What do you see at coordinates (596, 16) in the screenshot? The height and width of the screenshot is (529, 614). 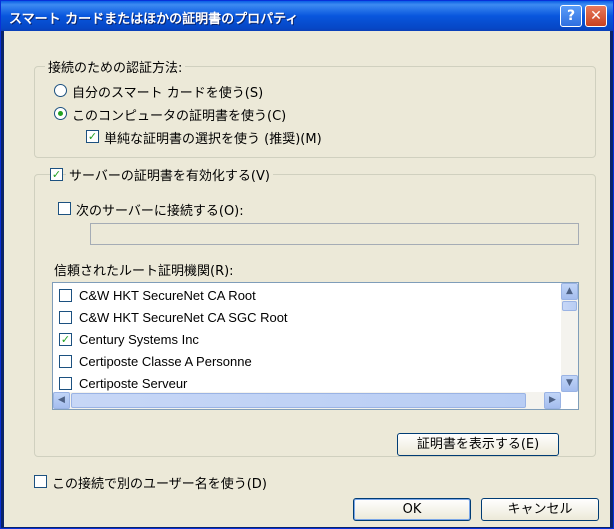 I see `close-button: ✕` at bounding box center [596, 16].